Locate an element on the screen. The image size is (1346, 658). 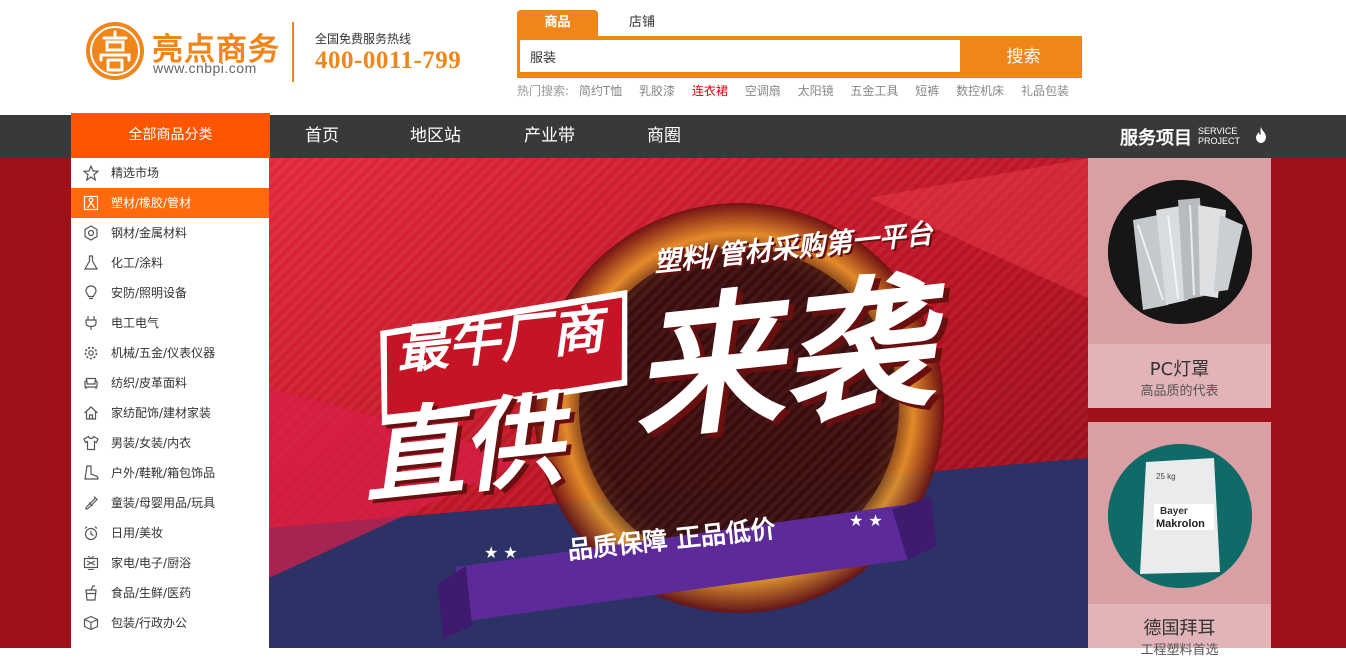
search-input is located at coordinates (740, 56).